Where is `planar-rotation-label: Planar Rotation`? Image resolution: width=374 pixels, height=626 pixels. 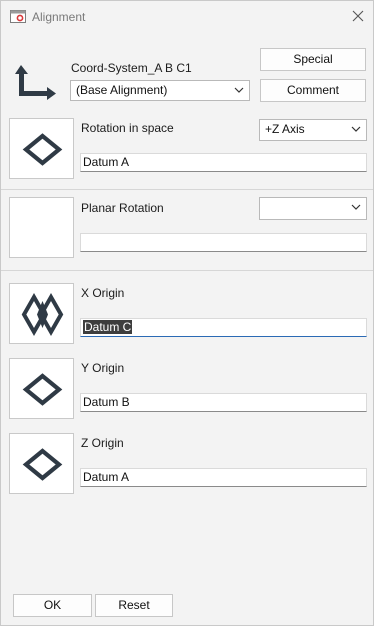 planar-rotation-label: Planar Rotation is located at coordinates (122, 208).